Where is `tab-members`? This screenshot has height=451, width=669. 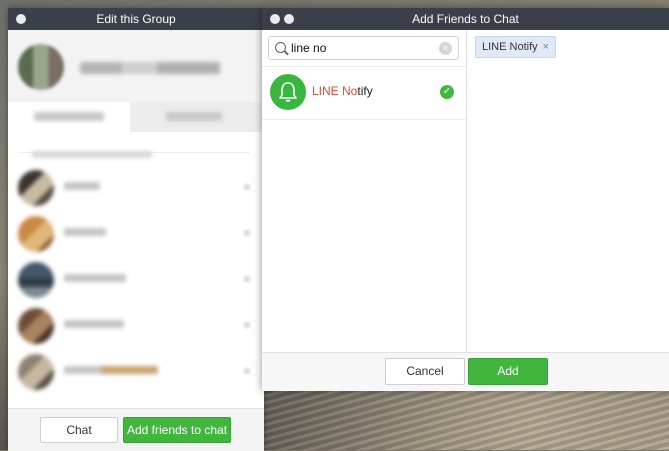
tab-members is located at coordinates (69, 117).